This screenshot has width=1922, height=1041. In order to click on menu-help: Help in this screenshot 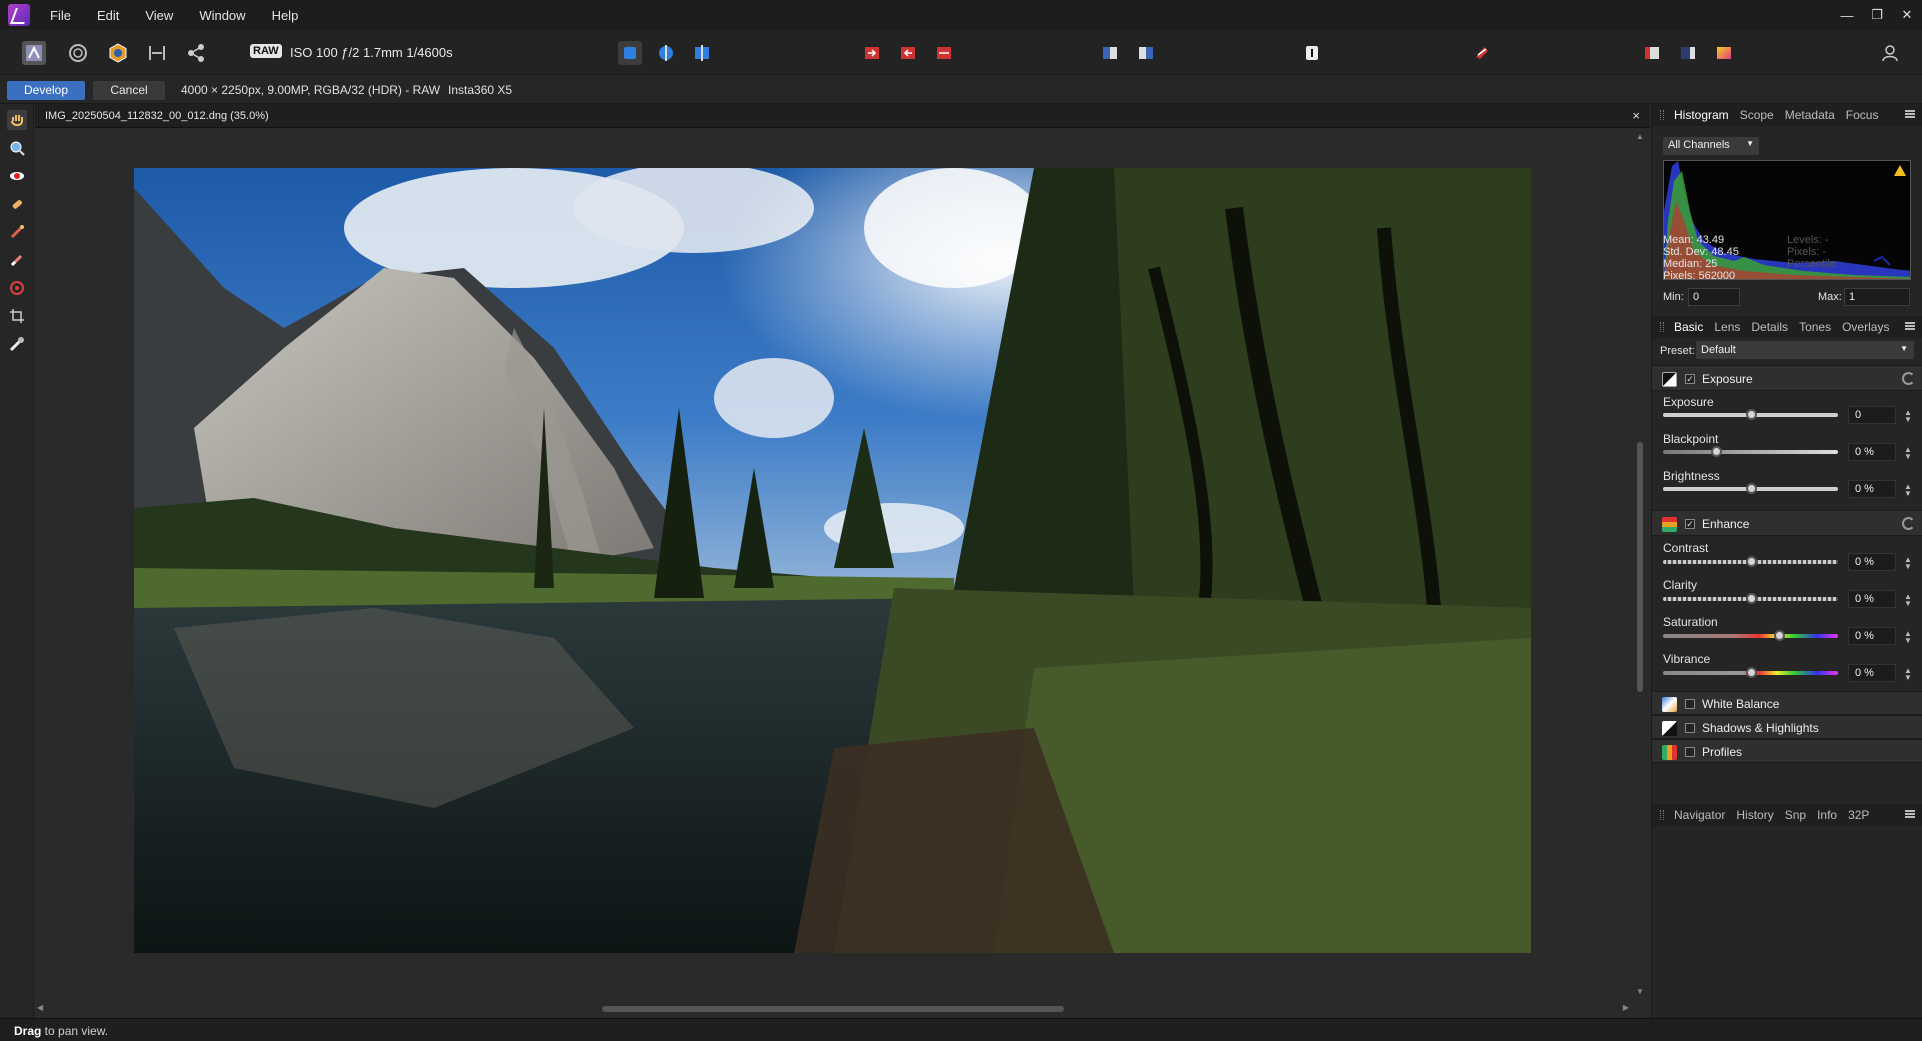, I will do `click(285, 15)`.